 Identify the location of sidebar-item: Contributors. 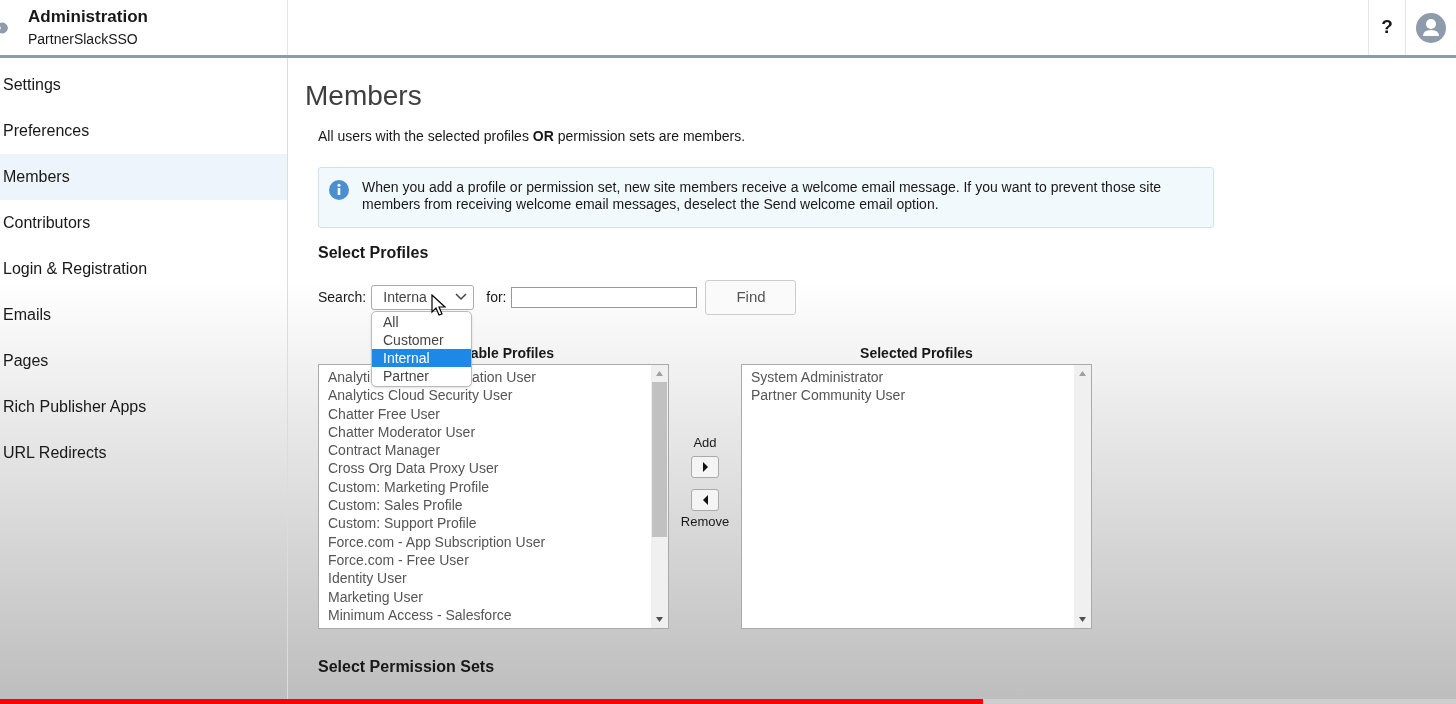
(143, 223).